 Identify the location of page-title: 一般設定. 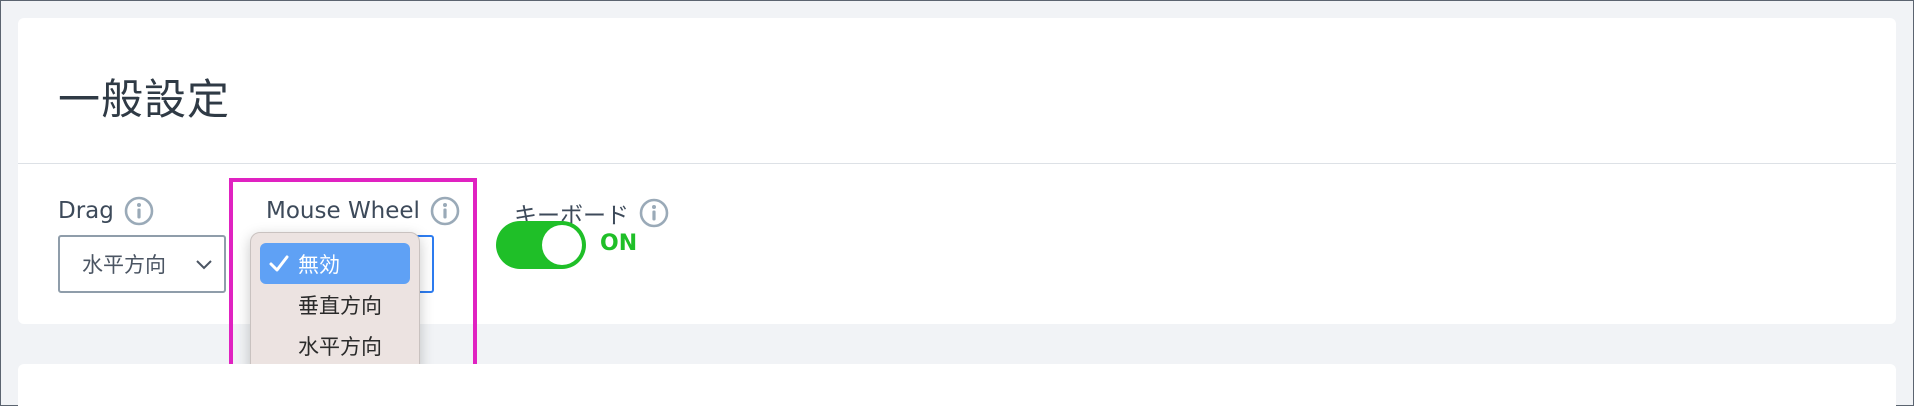
(144, 99).